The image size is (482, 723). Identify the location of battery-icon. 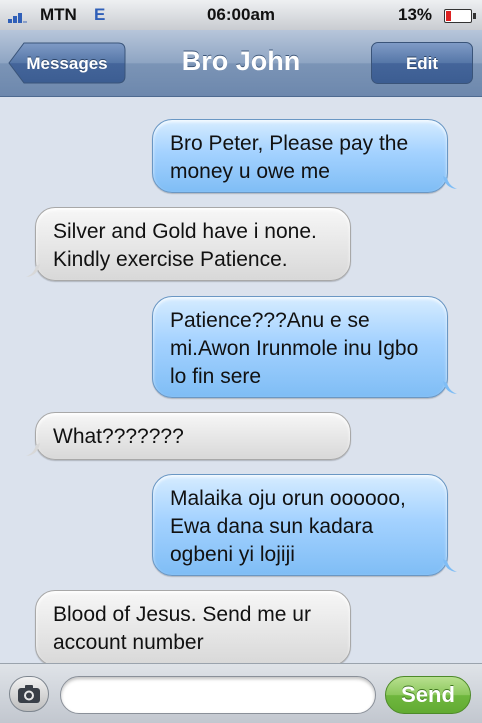
(460, 16).